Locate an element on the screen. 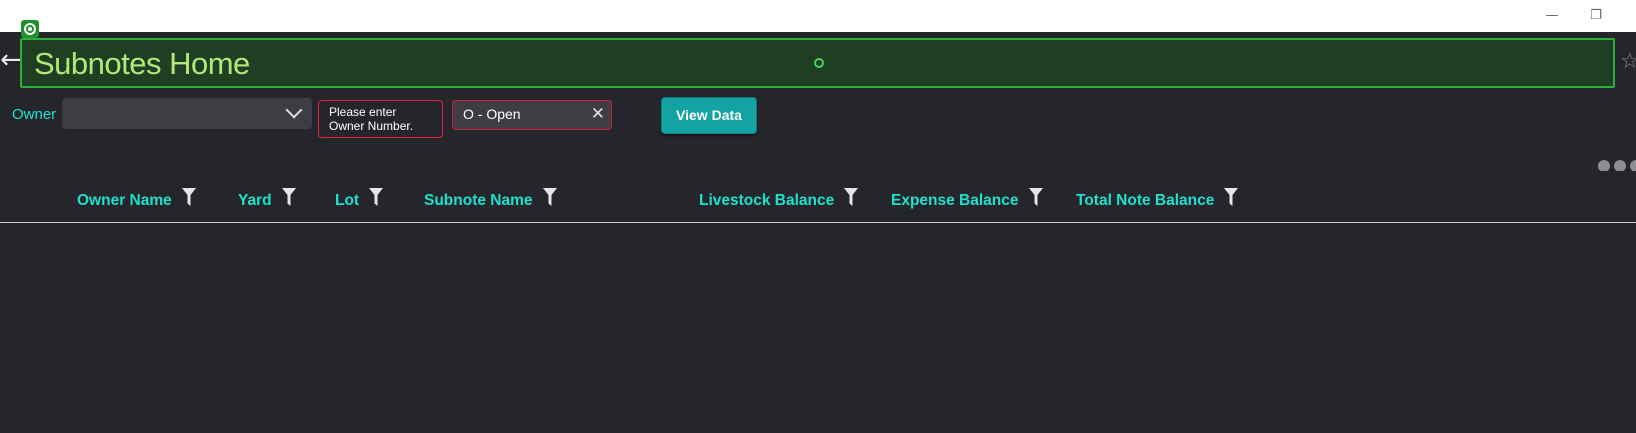  star-icon: ☆ is located at coordinates (1628, 62).